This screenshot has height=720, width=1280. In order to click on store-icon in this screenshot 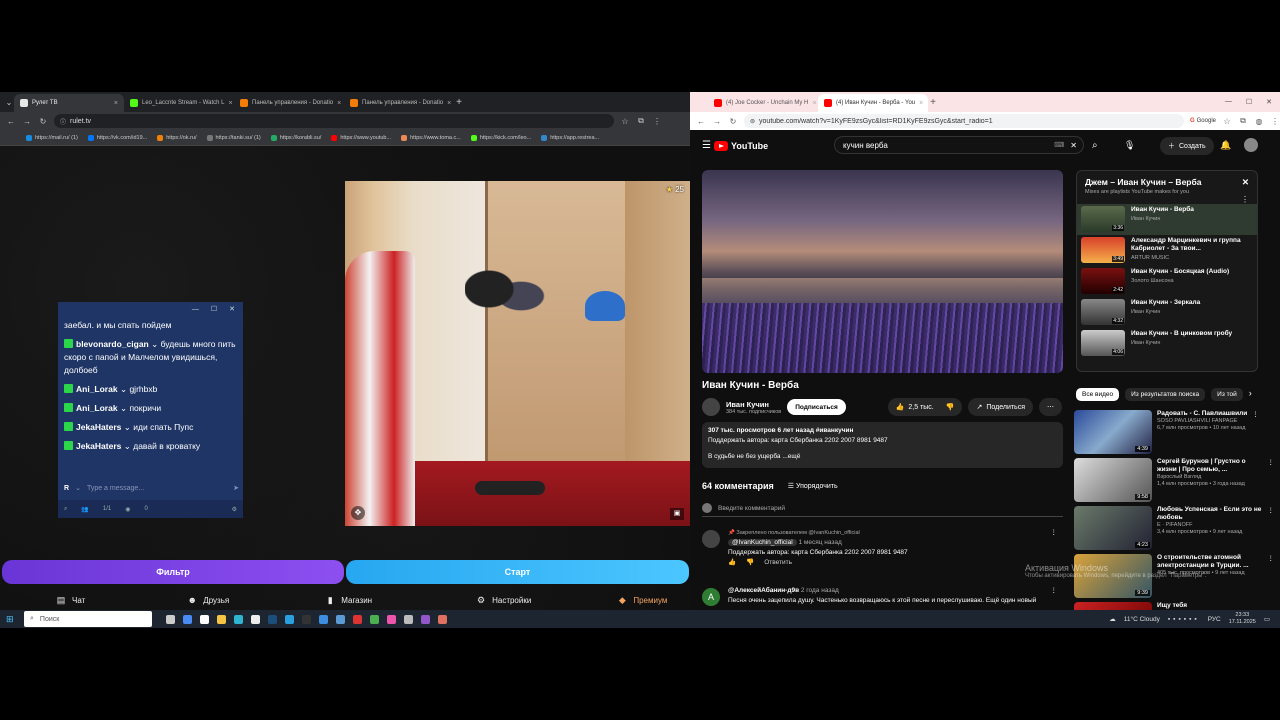, I will do `click(255, 619)`.